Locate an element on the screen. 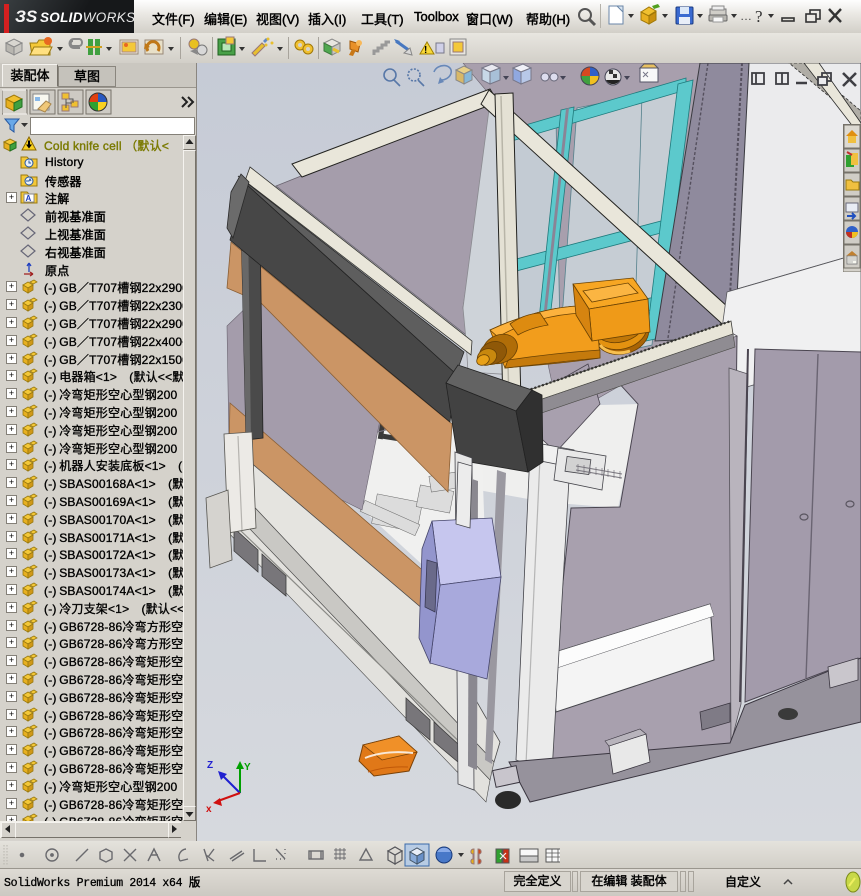 The height and width of the screenshot is (896, 861). svg-text: Z is located at coordinates (210, 765).